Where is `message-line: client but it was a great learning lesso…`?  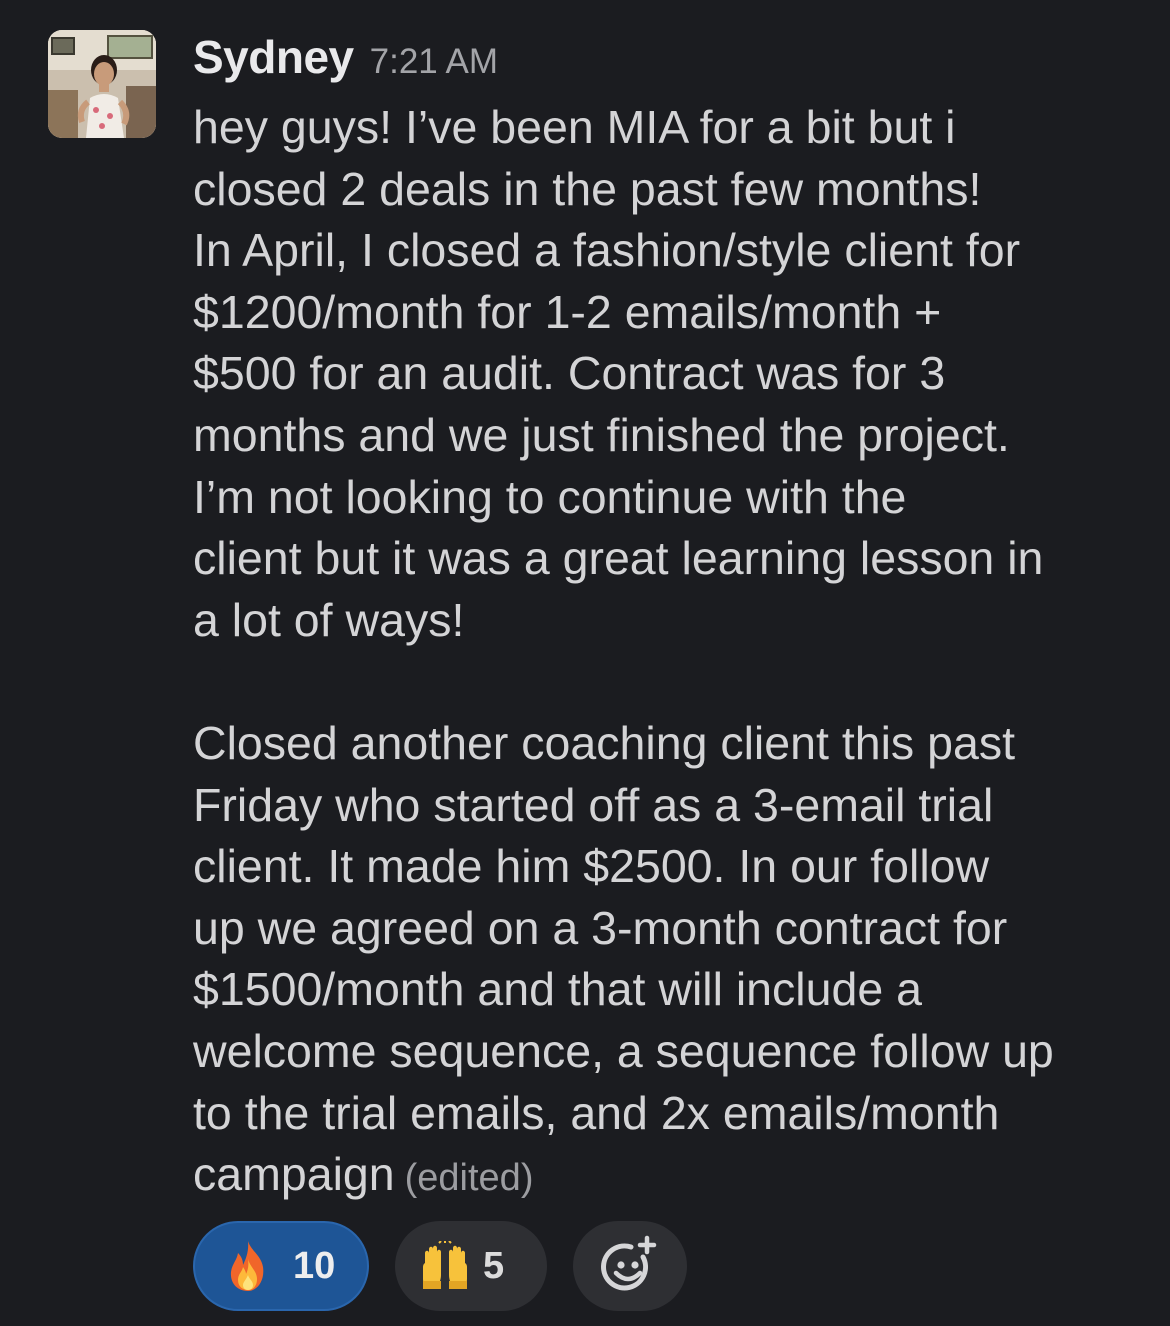
message-line: client but it was a great learning lesso… is located at coordinates (618, 558).